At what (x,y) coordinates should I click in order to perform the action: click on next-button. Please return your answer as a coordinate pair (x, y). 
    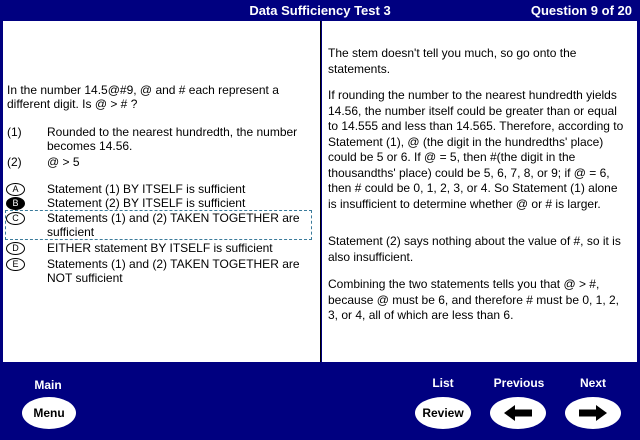
    Looking at the image, I should click on (593, 413).